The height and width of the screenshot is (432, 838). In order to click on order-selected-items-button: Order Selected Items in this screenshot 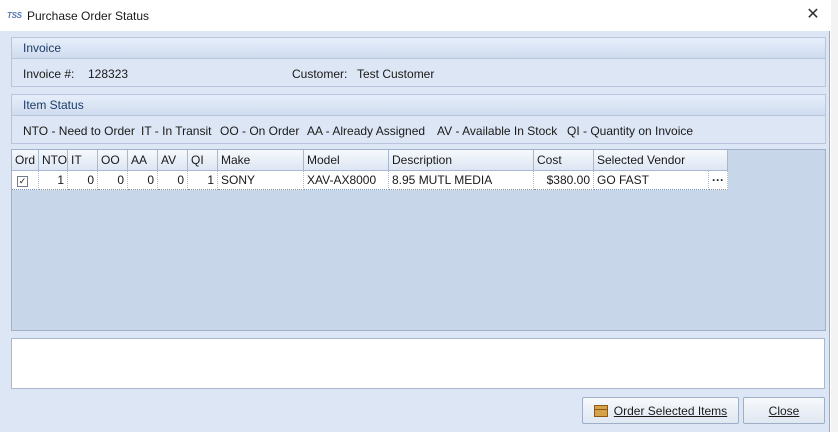, I will do `click(660, 410)`.